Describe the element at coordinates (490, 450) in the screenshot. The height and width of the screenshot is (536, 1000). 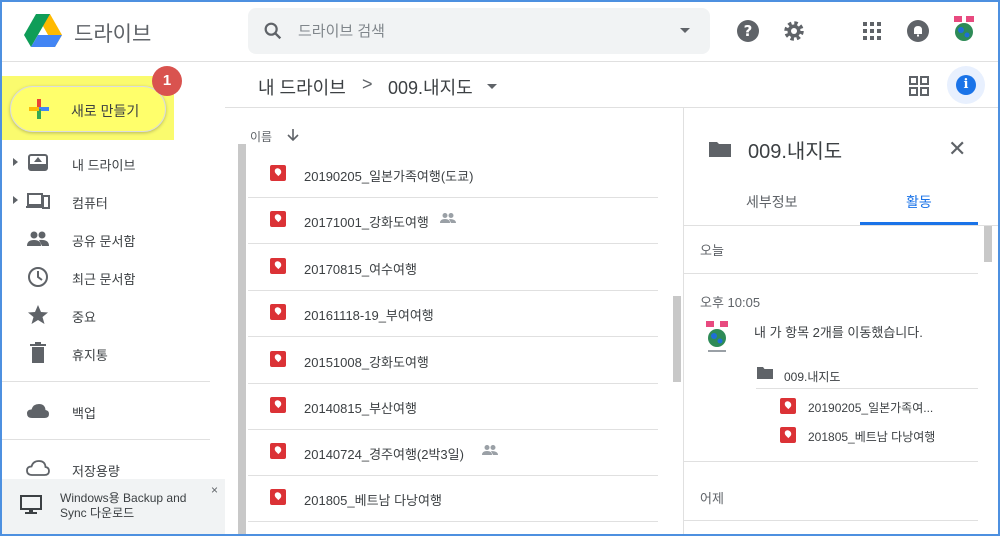
I see `shared-people-icon` at that location.